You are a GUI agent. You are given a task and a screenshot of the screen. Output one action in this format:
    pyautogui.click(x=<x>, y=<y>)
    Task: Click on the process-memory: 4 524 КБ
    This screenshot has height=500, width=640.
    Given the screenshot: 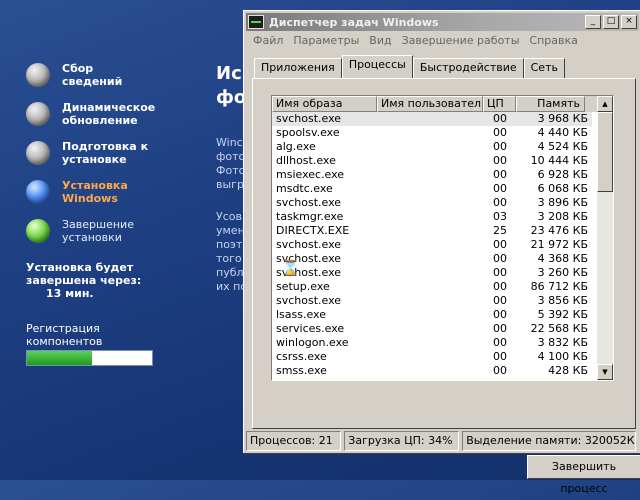 What is the action you would take?
    pyautogui.click(x=562, y=146)
    